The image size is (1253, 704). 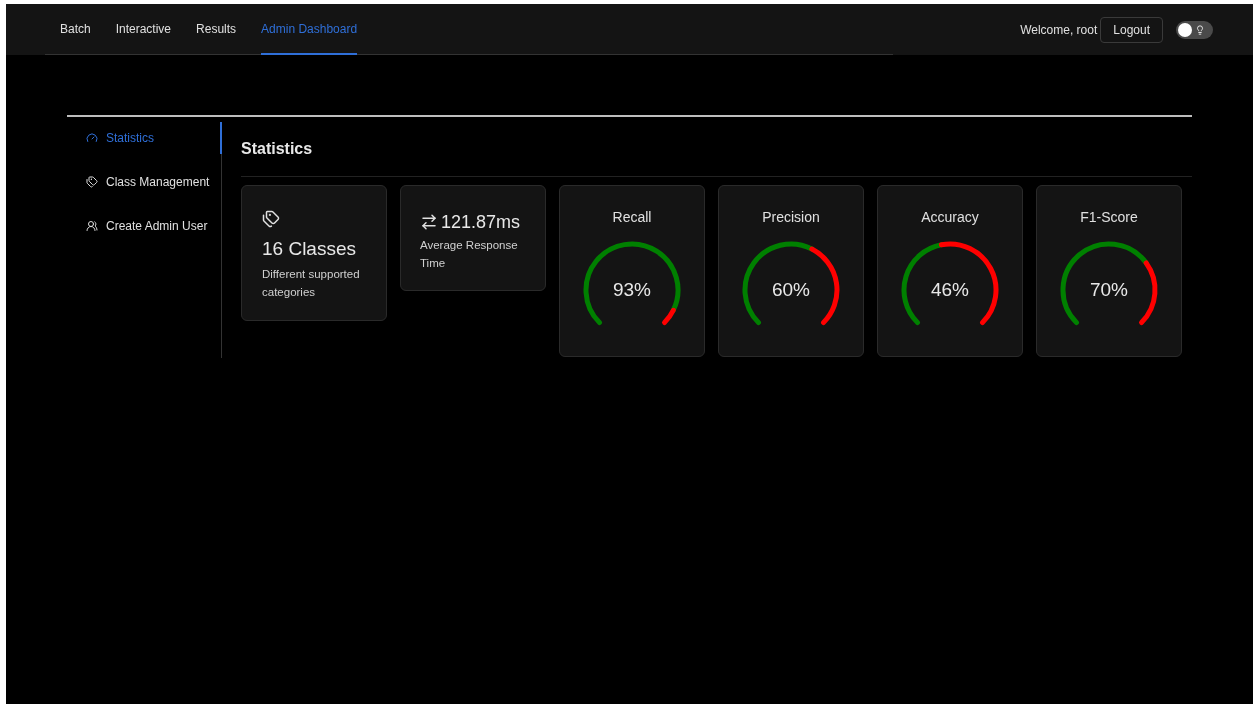 What do you see at coordinates (791, 217) in the screenshot?
I see `gauge-title: Precision` at bounding box center [791, 217].